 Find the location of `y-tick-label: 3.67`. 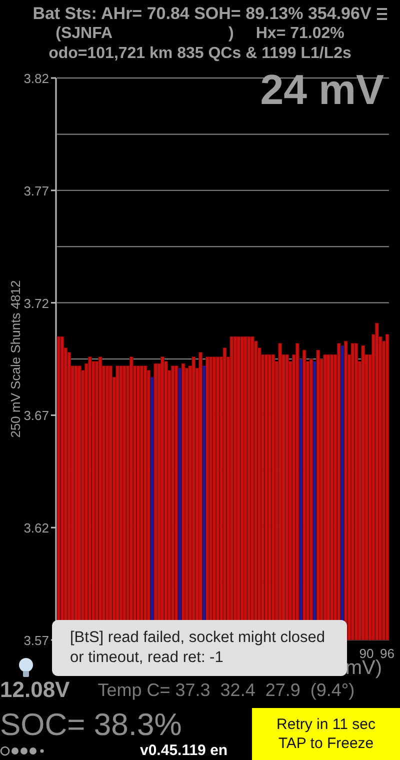

y-tick-label: 3.67 is located at coordinates (36, 416).